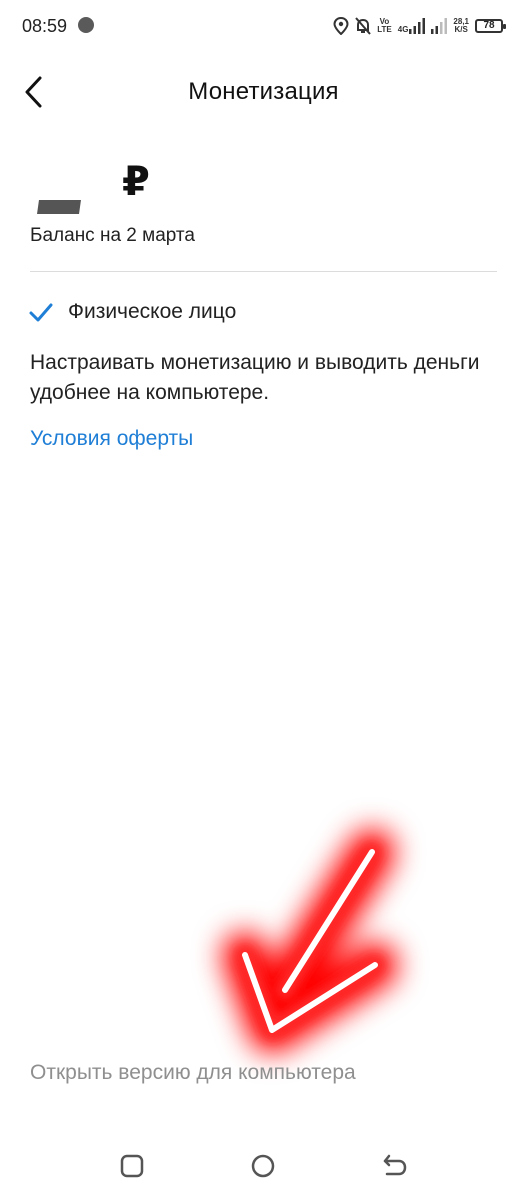 The height and width of the screenshot is (1200, 527). I want to click on entity-status: Физическое лицо, so click(132, 312).